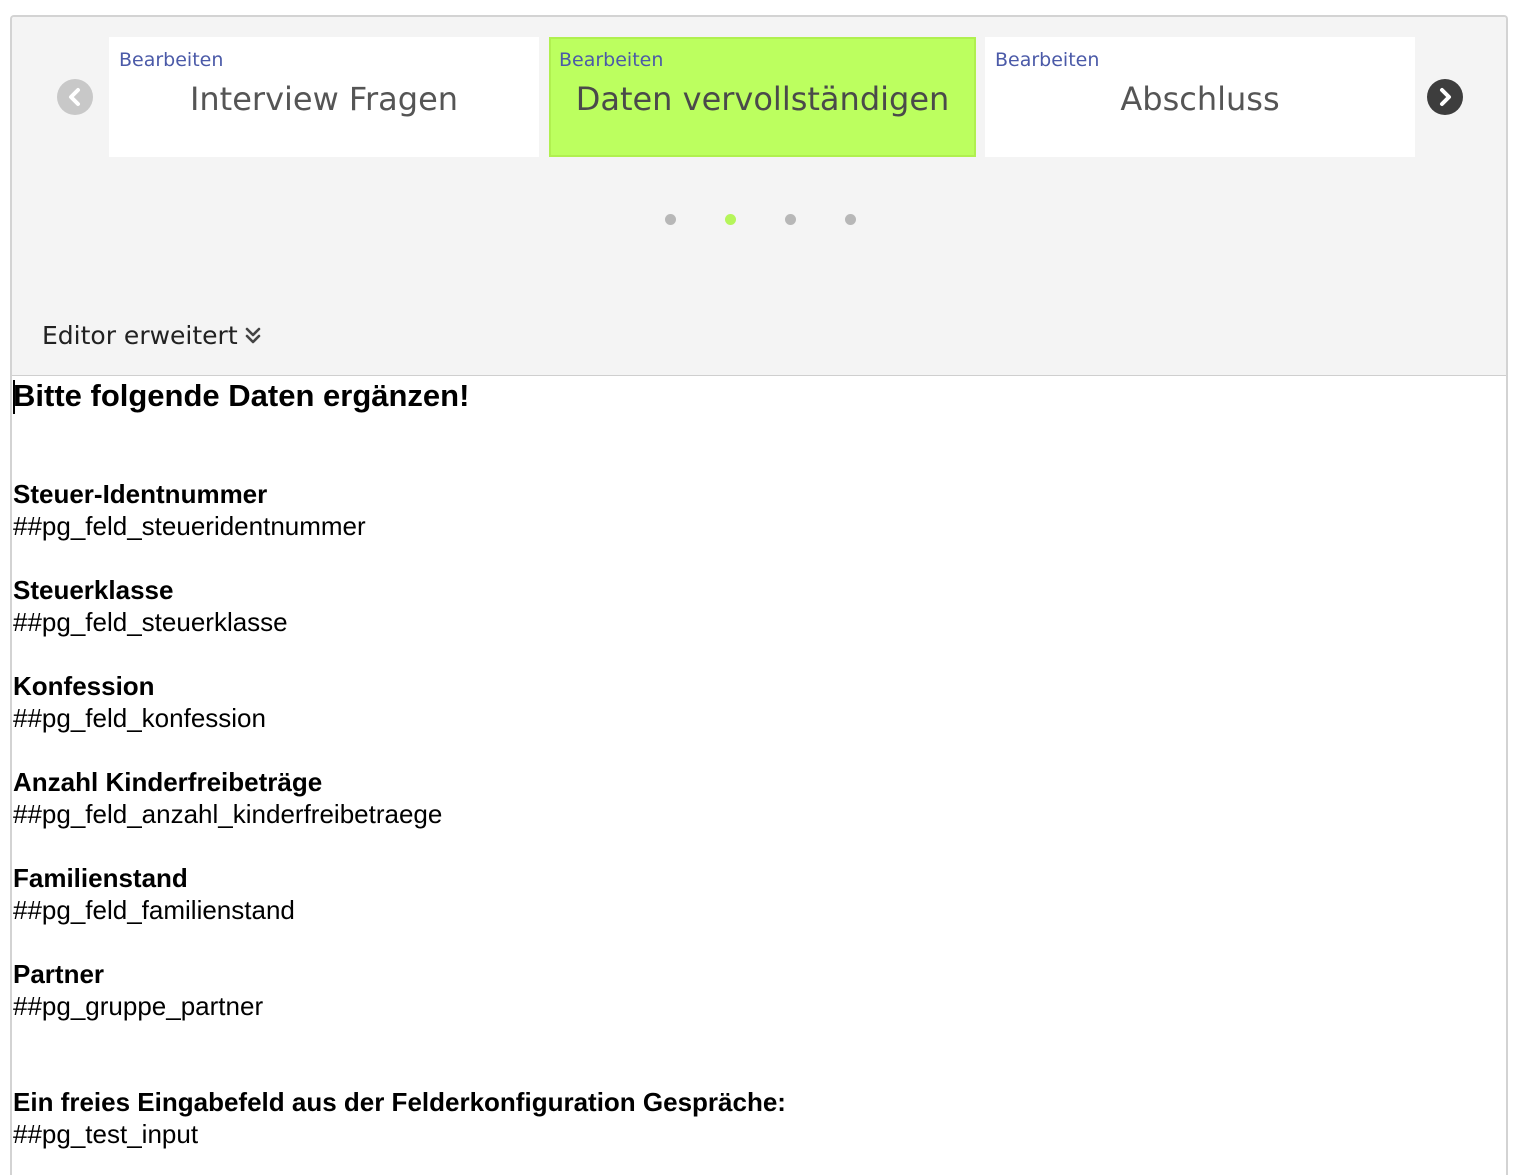 This screenshot has width=1525, height=1175. I want to click on field-placeholder-code: ##pg_feld_steuerklasse, so click(150, 622).